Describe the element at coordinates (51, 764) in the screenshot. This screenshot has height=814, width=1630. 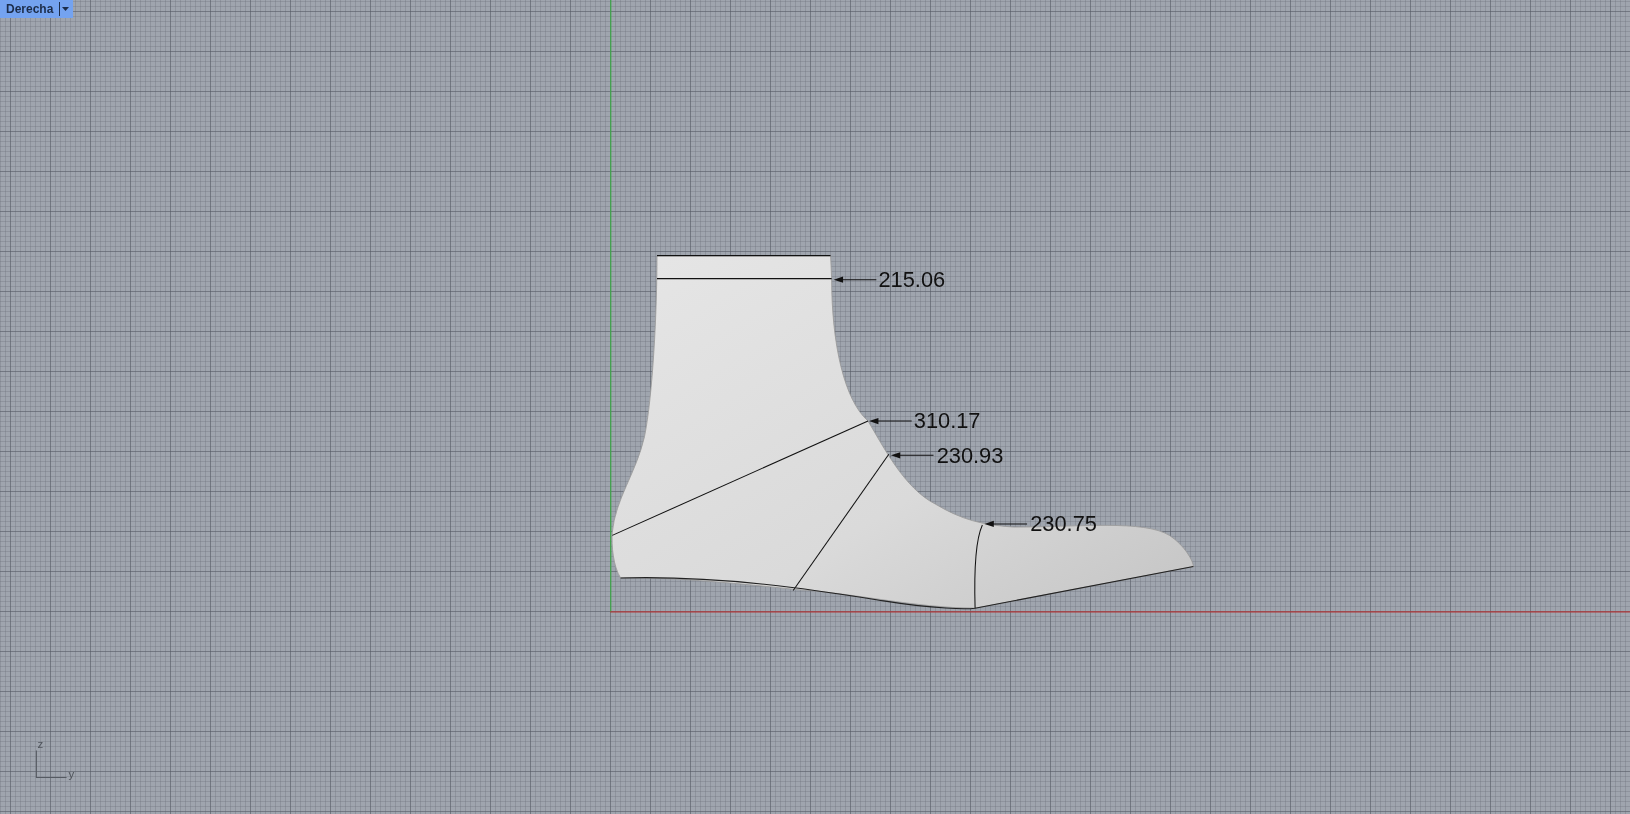
I see `axis-icon` at that location.